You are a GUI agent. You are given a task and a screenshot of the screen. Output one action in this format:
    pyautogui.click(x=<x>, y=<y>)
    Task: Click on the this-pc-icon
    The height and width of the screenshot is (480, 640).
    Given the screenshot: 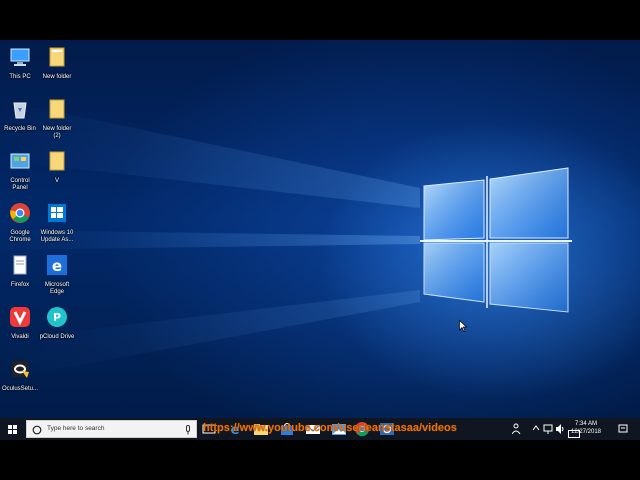 What is the action you would take?
    pyautogui.click(x=20, y=57)
    